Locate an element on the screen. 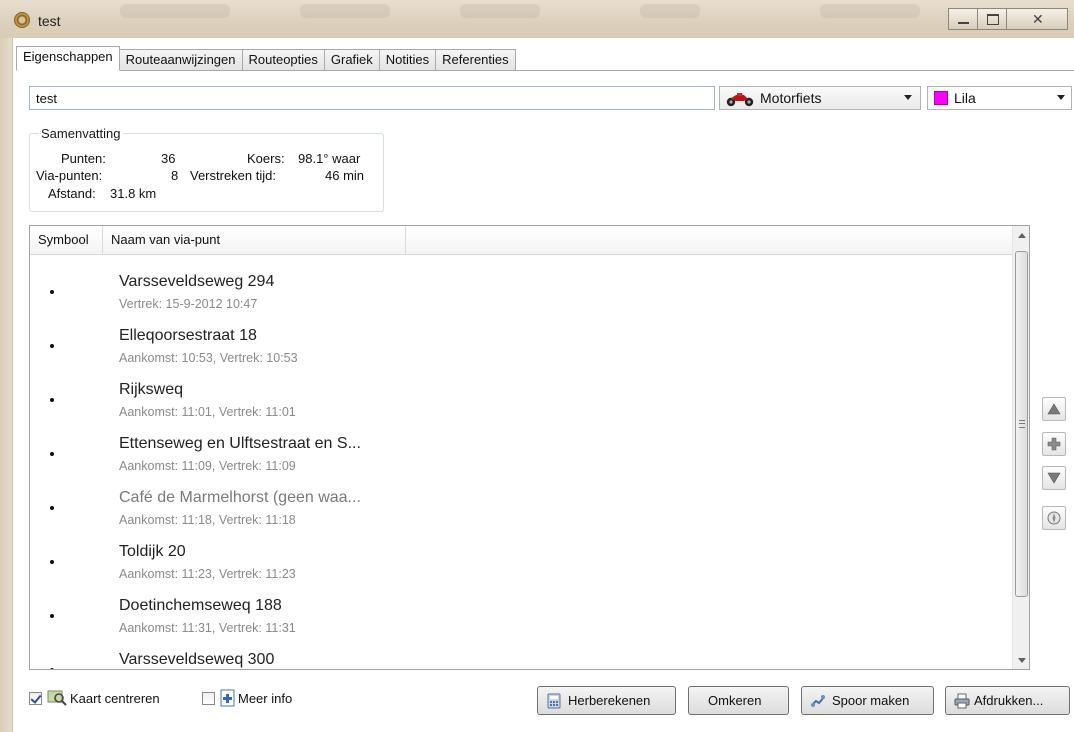 This screenshot has width=1074, height=732. transport-mode-select: Motorfiets is located at coordinates (820, 98).